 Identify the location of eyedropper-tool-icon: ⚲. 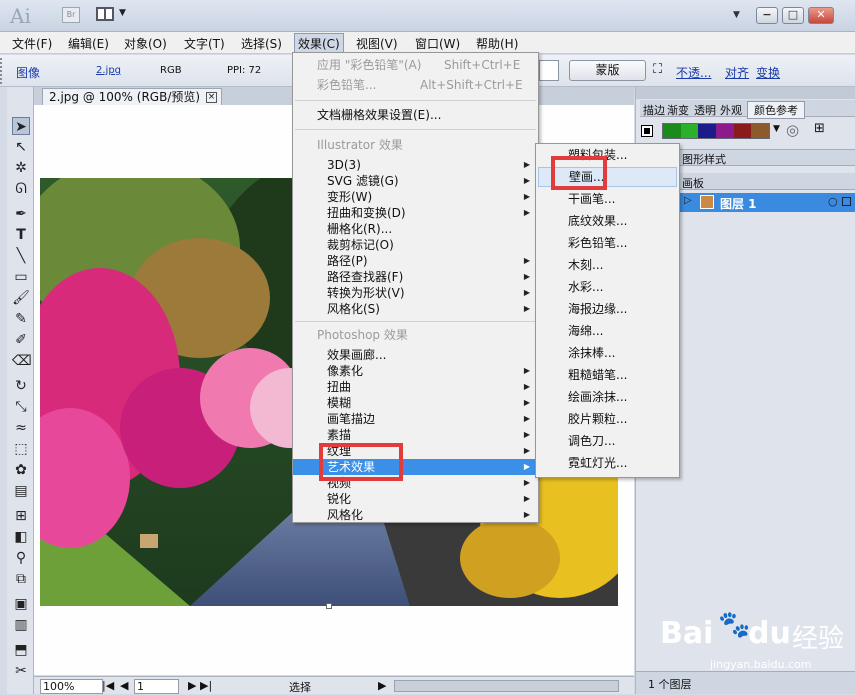
(21, 558).